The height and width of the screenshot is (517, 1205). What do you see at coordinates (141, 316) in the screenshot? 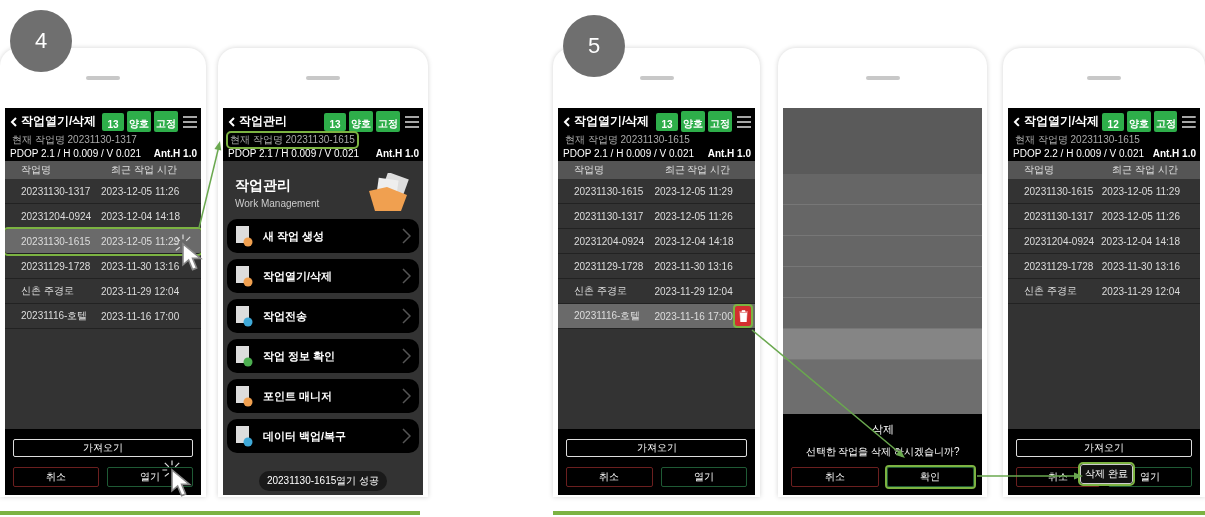
I see `job-time: 2023-11-16 17:00` at bounding box center [141, 316].